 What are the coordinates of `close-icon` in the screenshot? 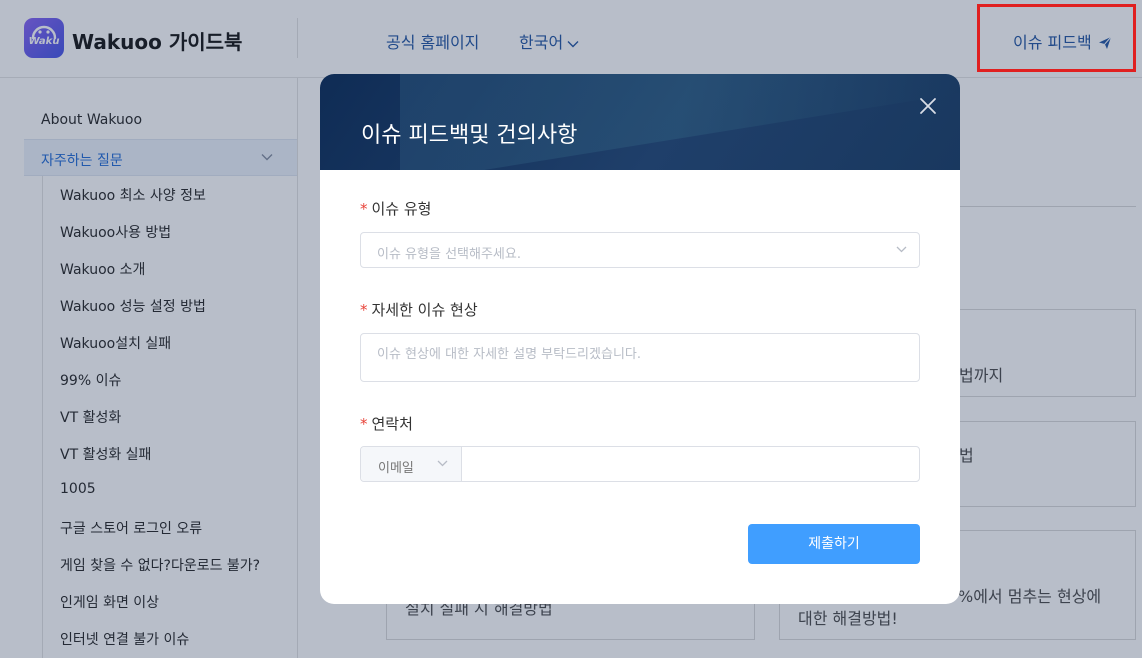 It's located at (928, 106).